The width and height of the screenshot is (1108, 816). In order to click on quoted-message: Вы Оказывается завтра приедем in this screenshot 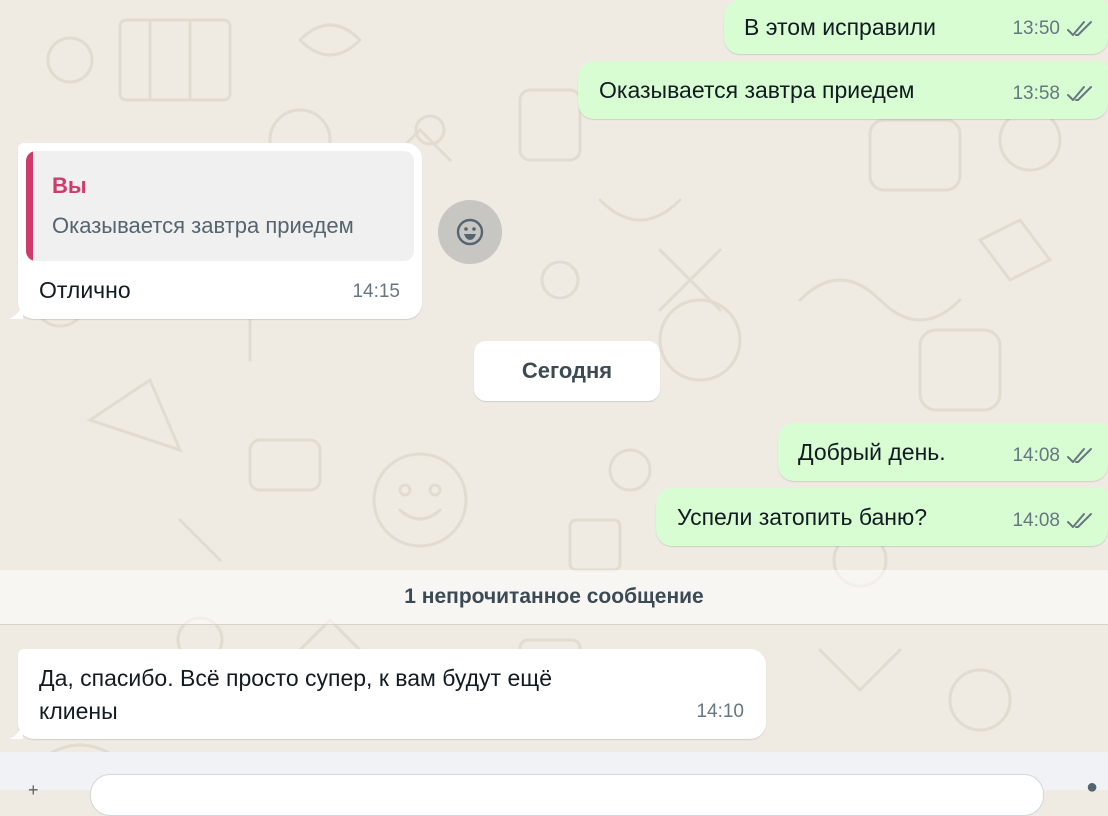, I will do `click(220, 206)`.